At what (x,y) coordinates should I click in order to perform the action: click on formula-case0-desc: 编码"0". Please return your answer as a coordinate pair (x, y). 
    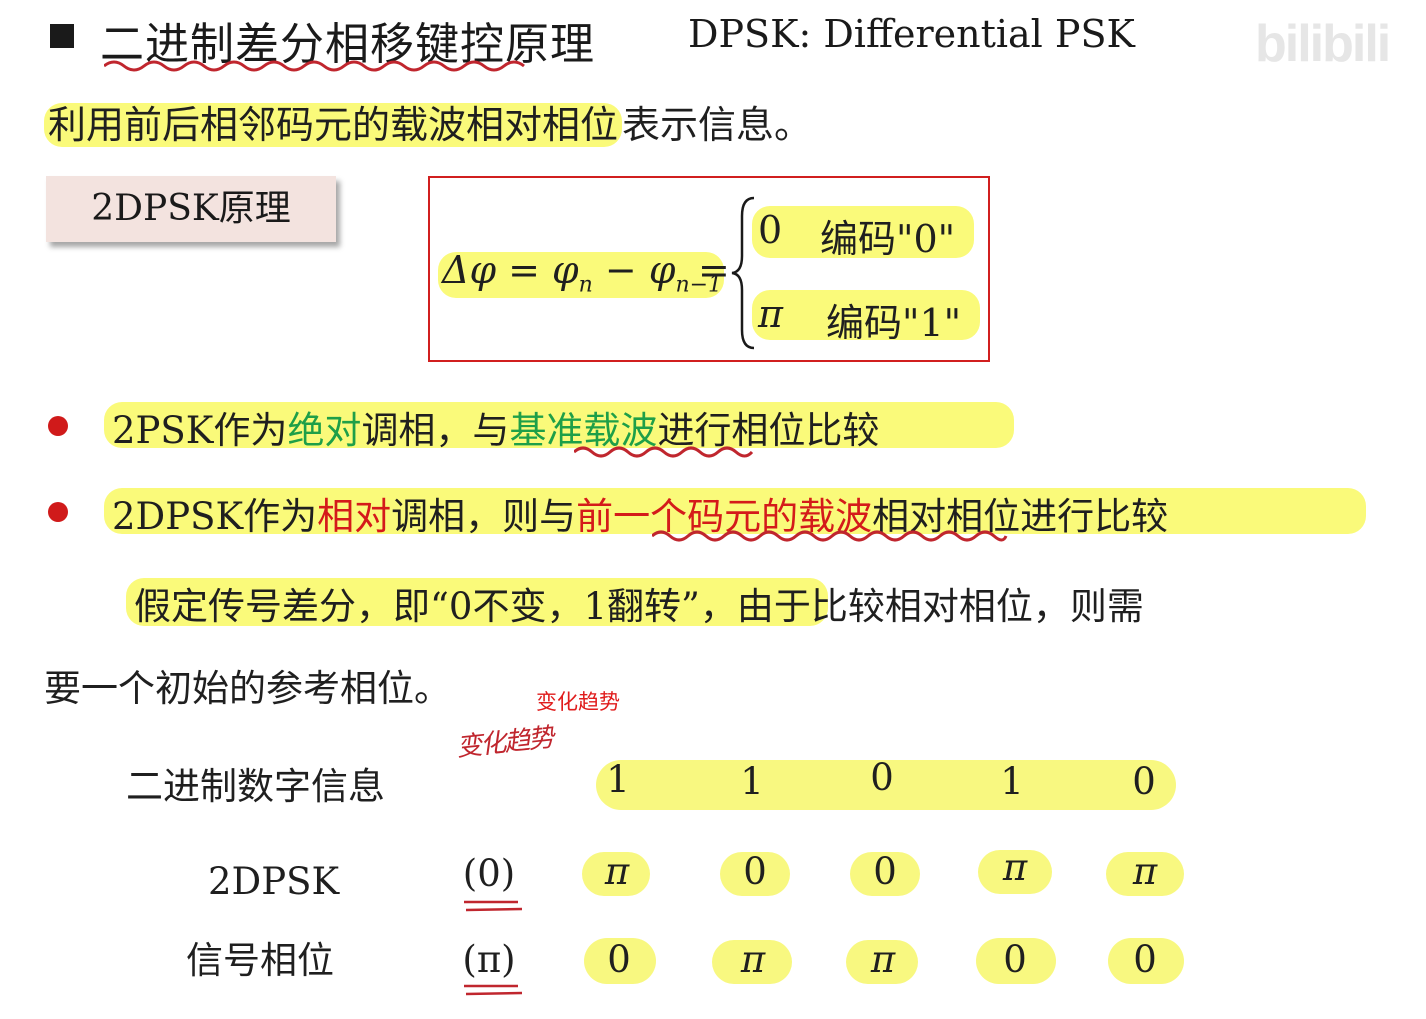
    Looking at the image, I should click on (888, 239).